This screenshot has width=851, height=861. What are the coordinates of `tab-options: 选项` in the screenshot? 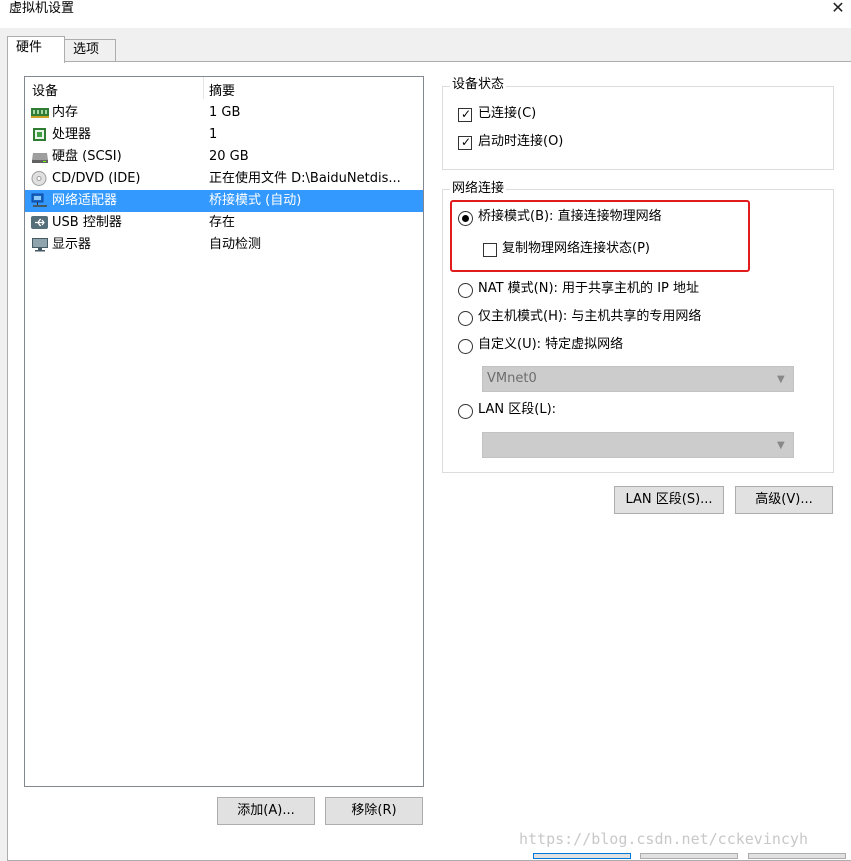 It's located at (90, 50).